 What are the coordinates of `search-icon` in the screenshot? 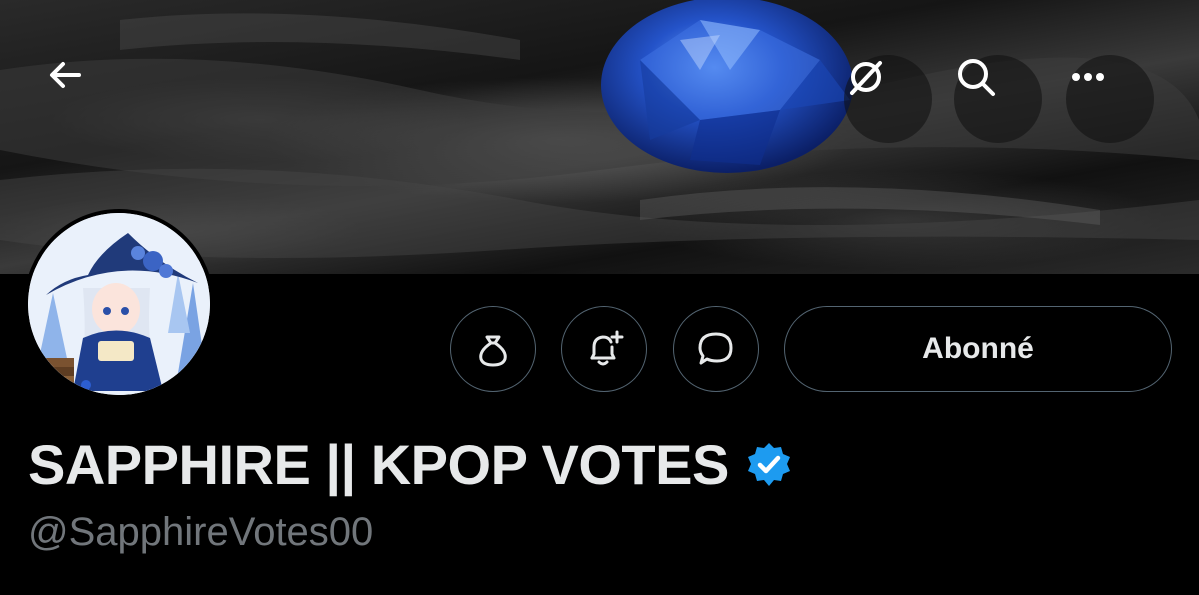 It's located at (976, 77).